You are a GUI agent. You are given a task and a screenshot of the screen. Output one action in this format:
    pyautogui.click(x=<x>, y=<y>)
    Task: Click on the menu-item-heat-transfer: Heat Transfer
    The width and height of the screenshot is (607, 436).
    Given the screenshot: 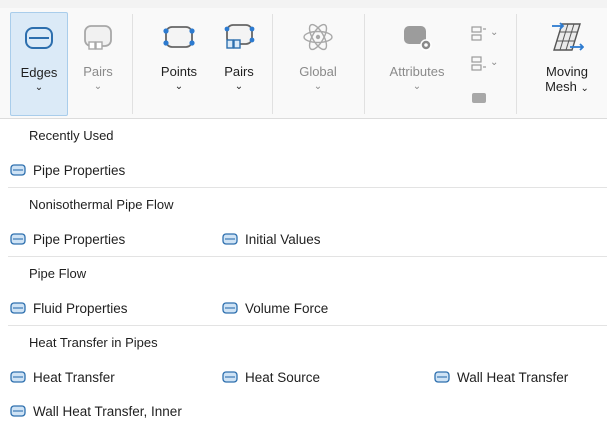 What is the action you would take?
    pyautogui.click(x=62, y=377)
    